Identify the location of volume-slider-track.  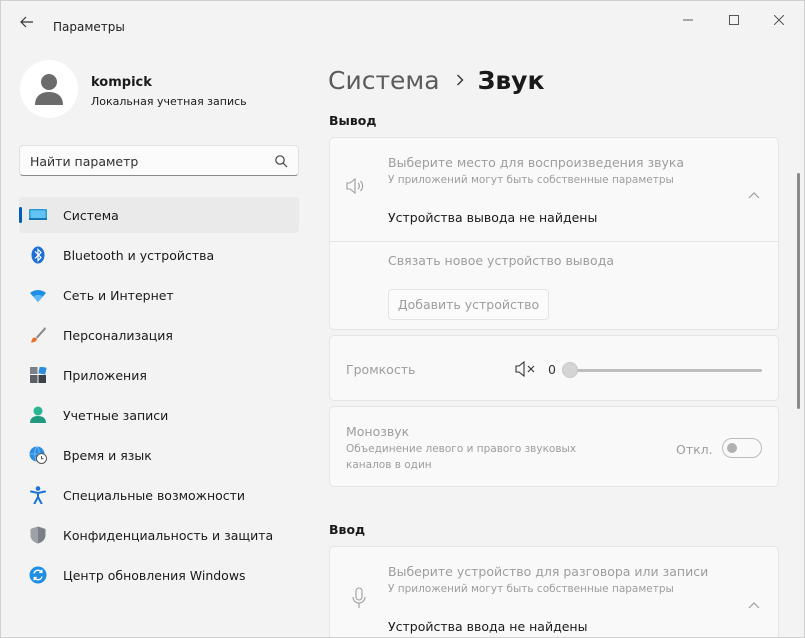
(665, 370).